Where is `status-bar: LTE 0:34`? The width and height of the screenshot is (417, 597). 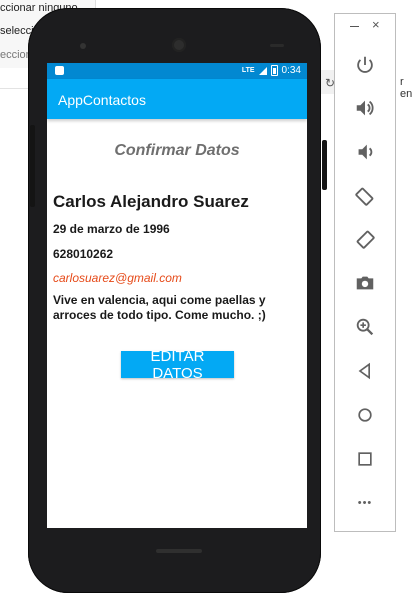 status-bar: LTE 0:34 is located at coordinates (177, 71).